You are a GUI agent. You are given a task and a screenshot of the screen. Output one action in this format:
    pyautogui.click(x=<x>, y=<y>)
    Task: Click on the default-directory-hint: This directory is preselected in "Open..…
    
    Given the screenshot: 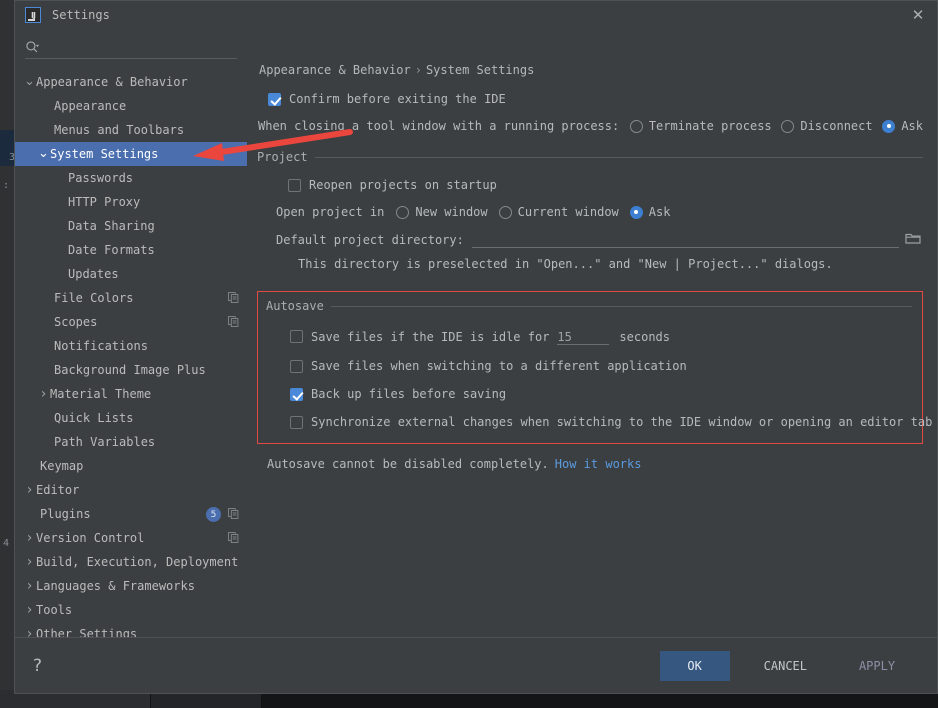 What is the action you would take?
    pyautogui.click(x=590, y=264)
    